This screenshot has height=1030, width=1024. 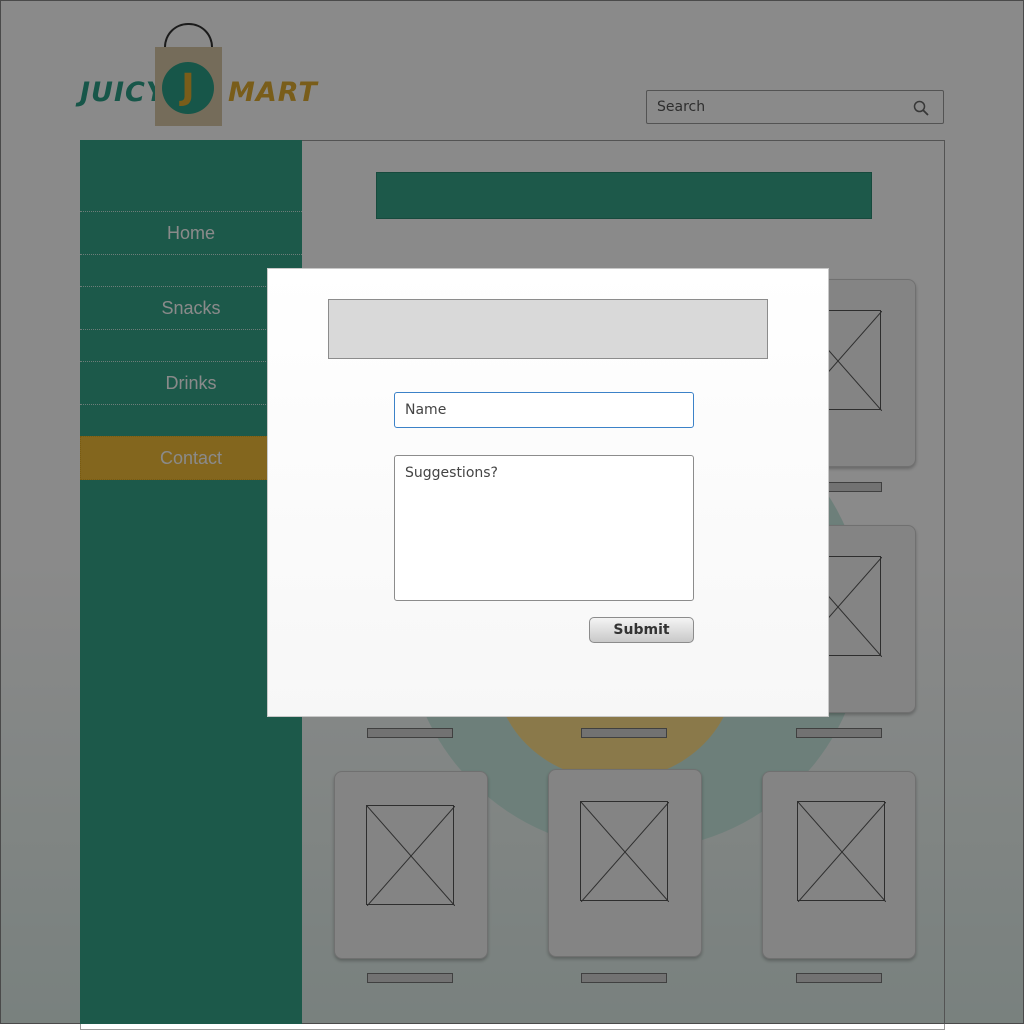 I want to click on name-placeholder: Name, so click(x=426, y=410).